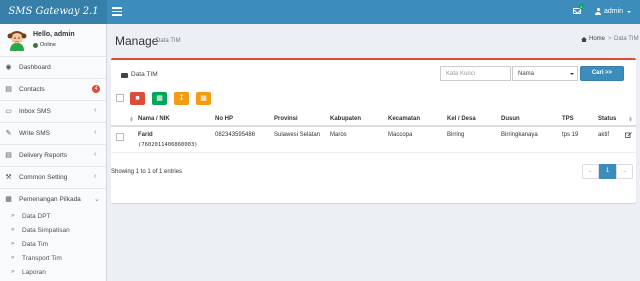 Image resolution: width=640 pixels, height=281 pixels. I want to click on sidebar-item-label: Dashboard, so click(35, 67).